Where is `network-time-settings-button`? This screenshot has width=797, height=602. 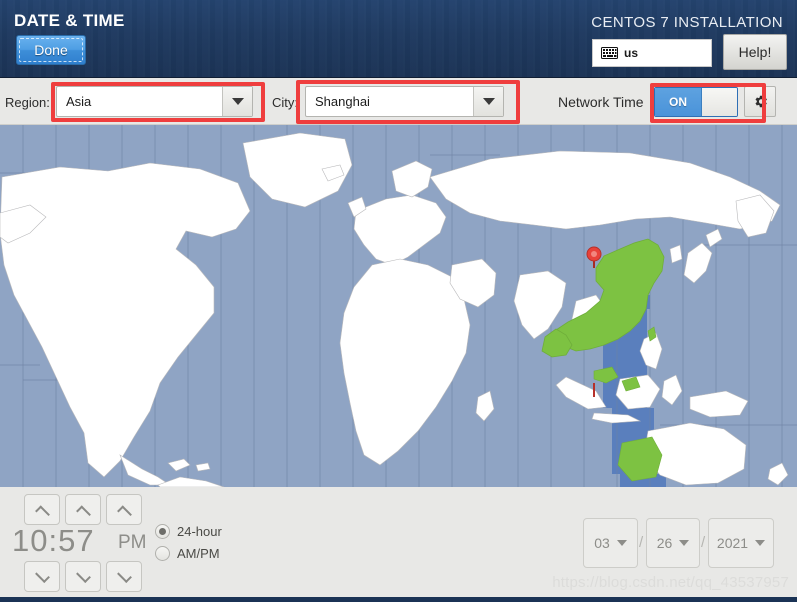
network-time-settings-button is located at coordinates (760, 101).